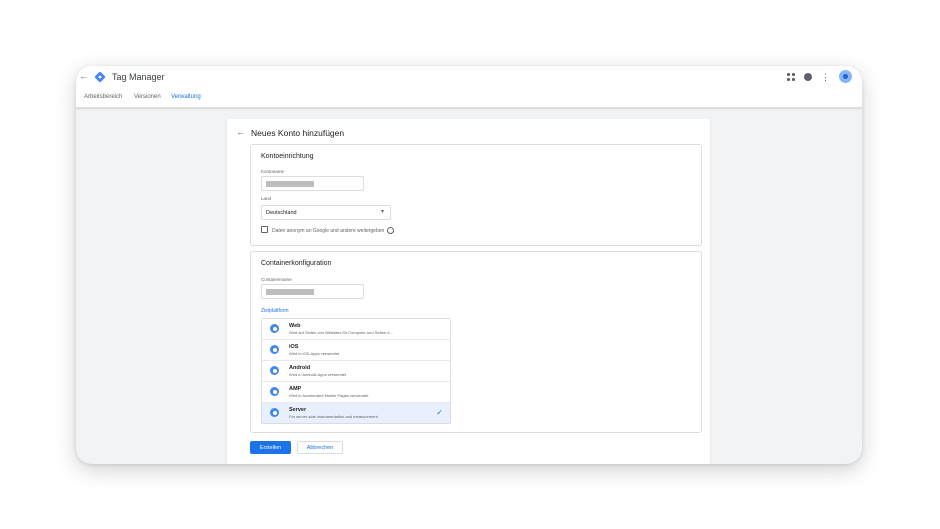  Describe the element at coordinates (819, 76) in the screenshot. I see `top-icons: ⋮` at that location.